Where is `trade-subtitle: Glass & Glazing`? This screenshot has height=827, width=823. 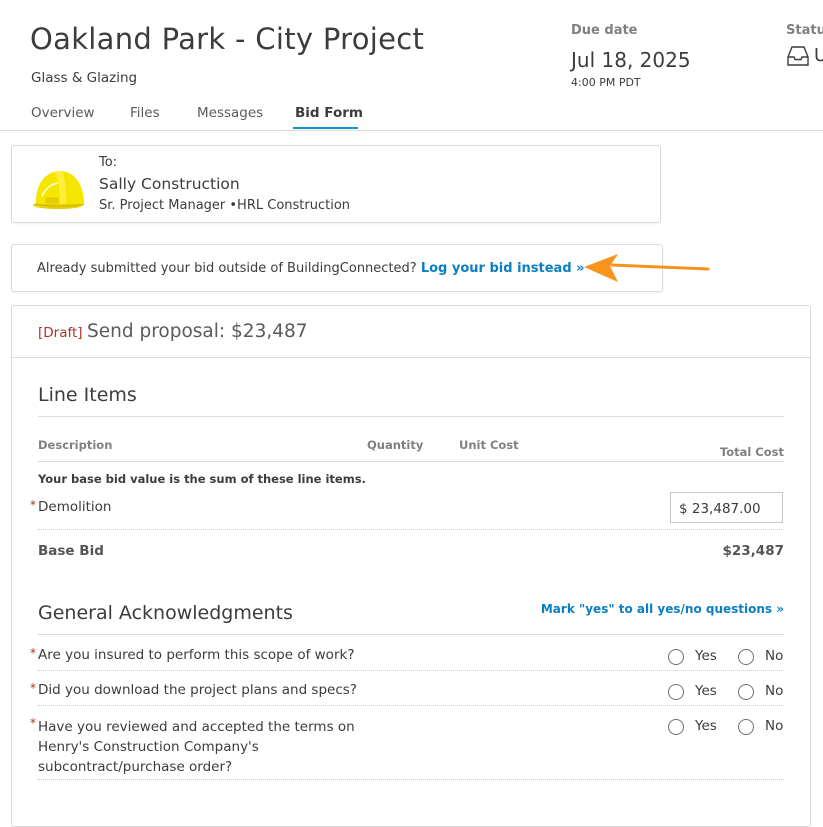
trade-subtitle: Glass & Glazing is located at coordinates (84, 78).